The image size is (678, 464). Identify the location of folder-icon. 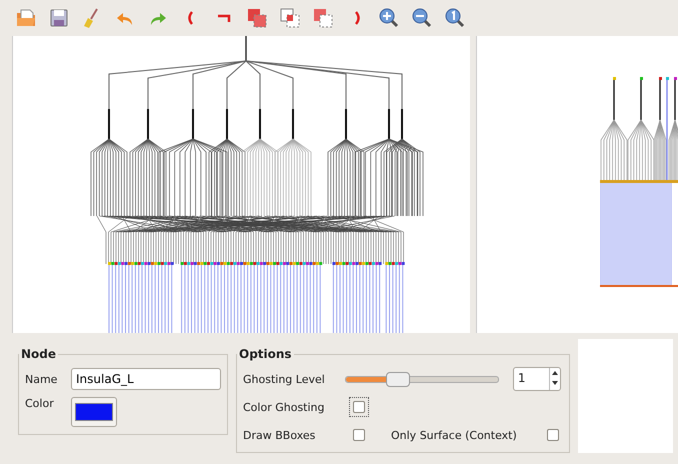
(26, 18).